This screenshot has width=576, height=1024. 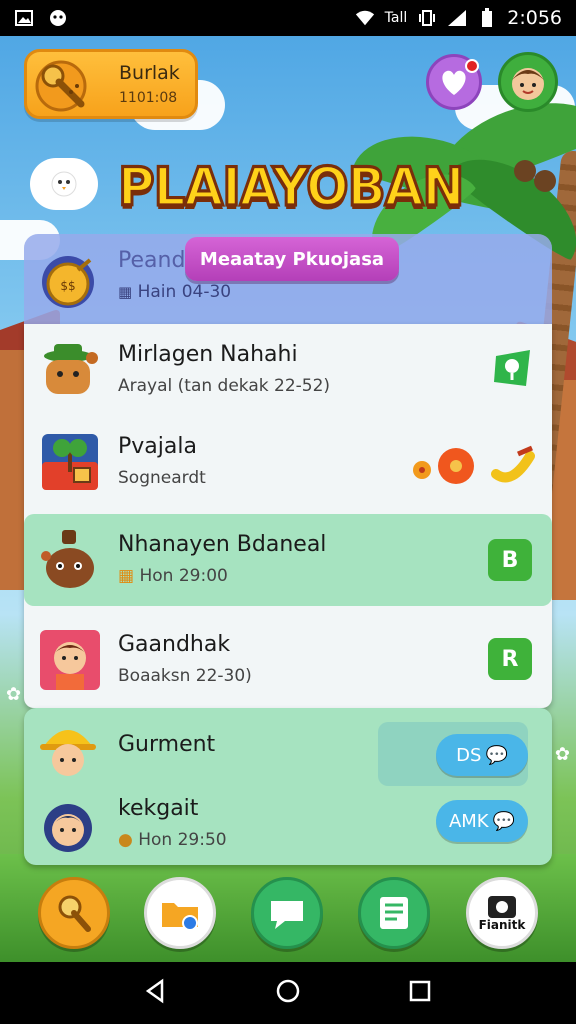 What do you see at coordinates (396, 18) in the screenshot?
I see `carrier-label: Tall` at bounding box center [396, 18].